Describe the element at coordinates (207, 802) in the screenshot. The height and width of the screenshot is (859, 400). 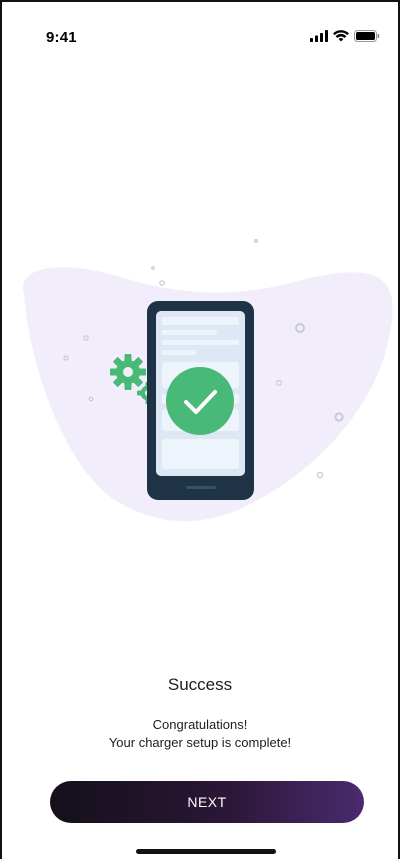
I see `next-button: NEXT` at that location.